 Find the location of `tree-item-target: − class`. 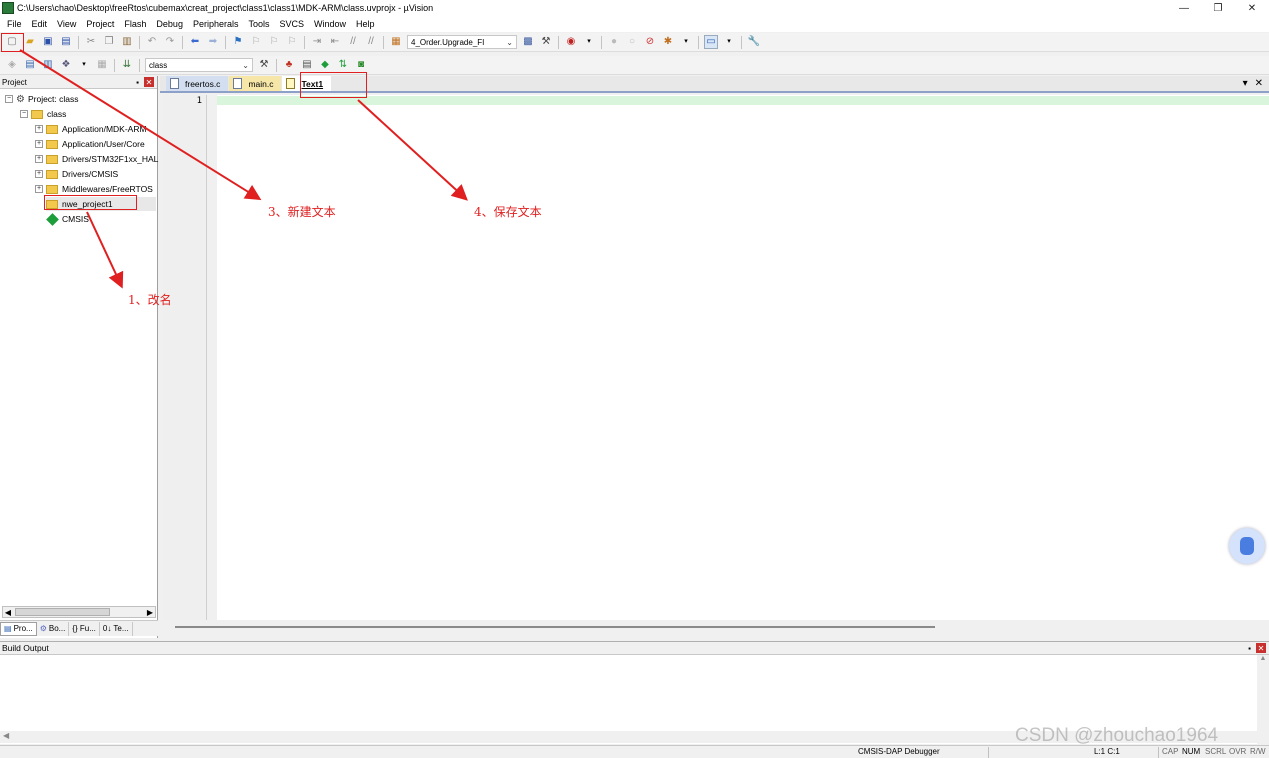

tree-item-target: − class is located at coordinates (43, 114).